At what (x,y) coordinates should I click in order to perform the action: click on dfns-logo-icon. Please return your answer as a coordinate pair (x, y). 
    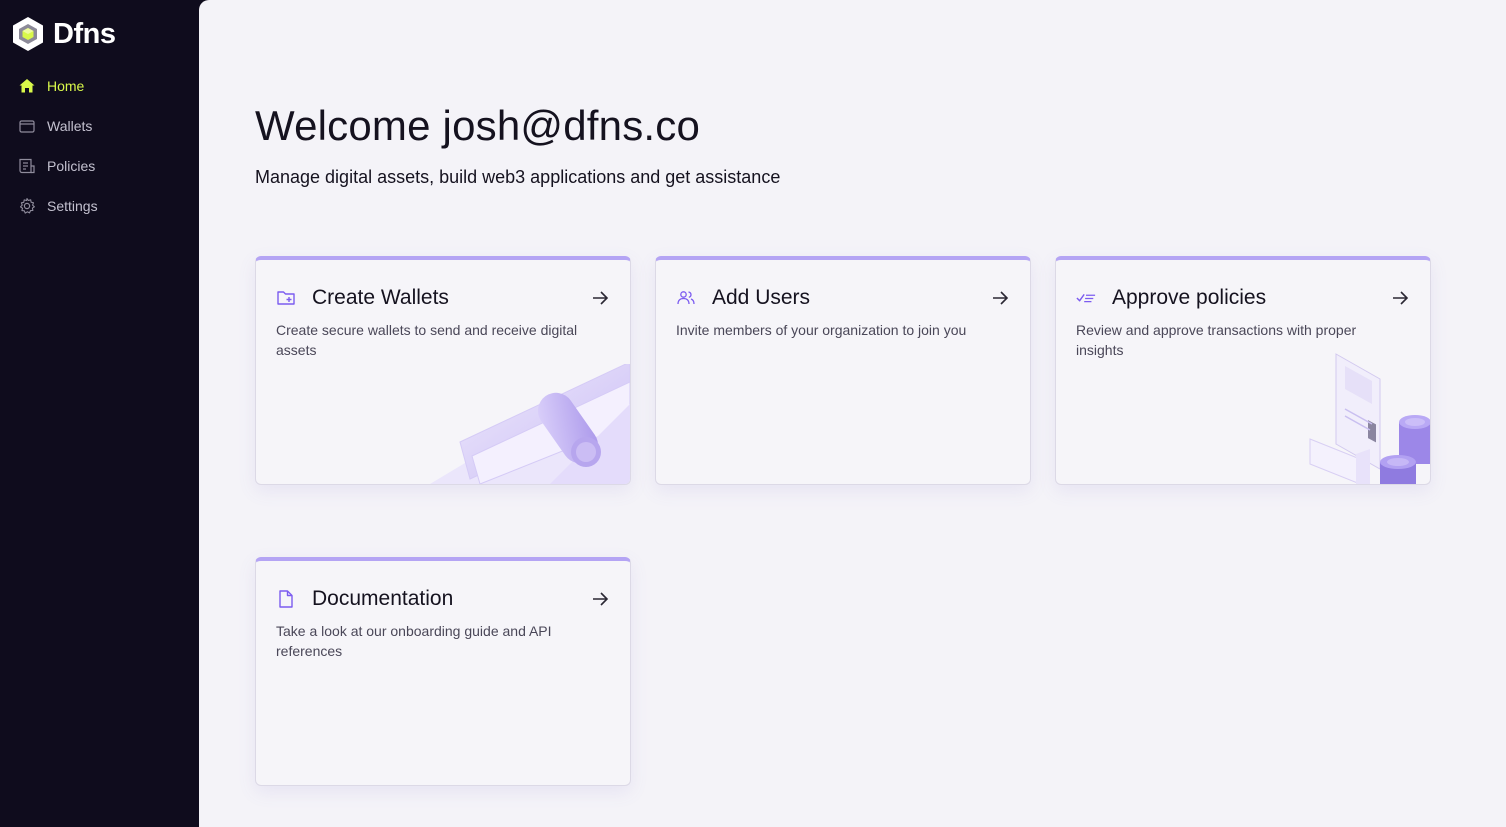
    Looking at the image, I should click on (28, 34).